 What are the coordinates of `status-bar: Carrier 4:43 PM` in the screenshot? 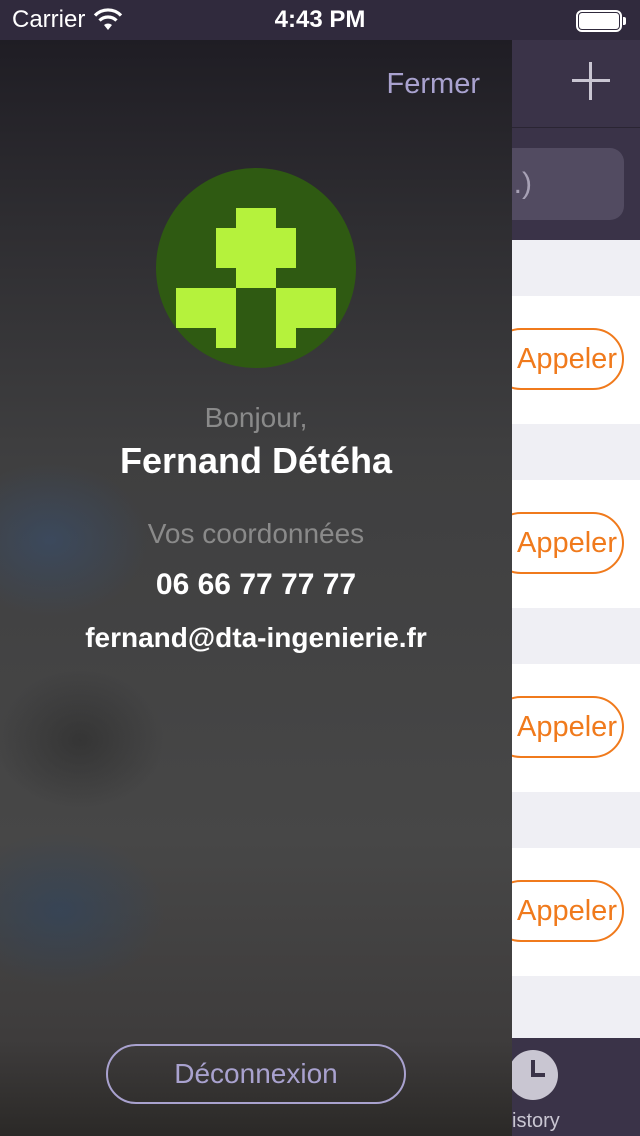 It's located at (320, 20).